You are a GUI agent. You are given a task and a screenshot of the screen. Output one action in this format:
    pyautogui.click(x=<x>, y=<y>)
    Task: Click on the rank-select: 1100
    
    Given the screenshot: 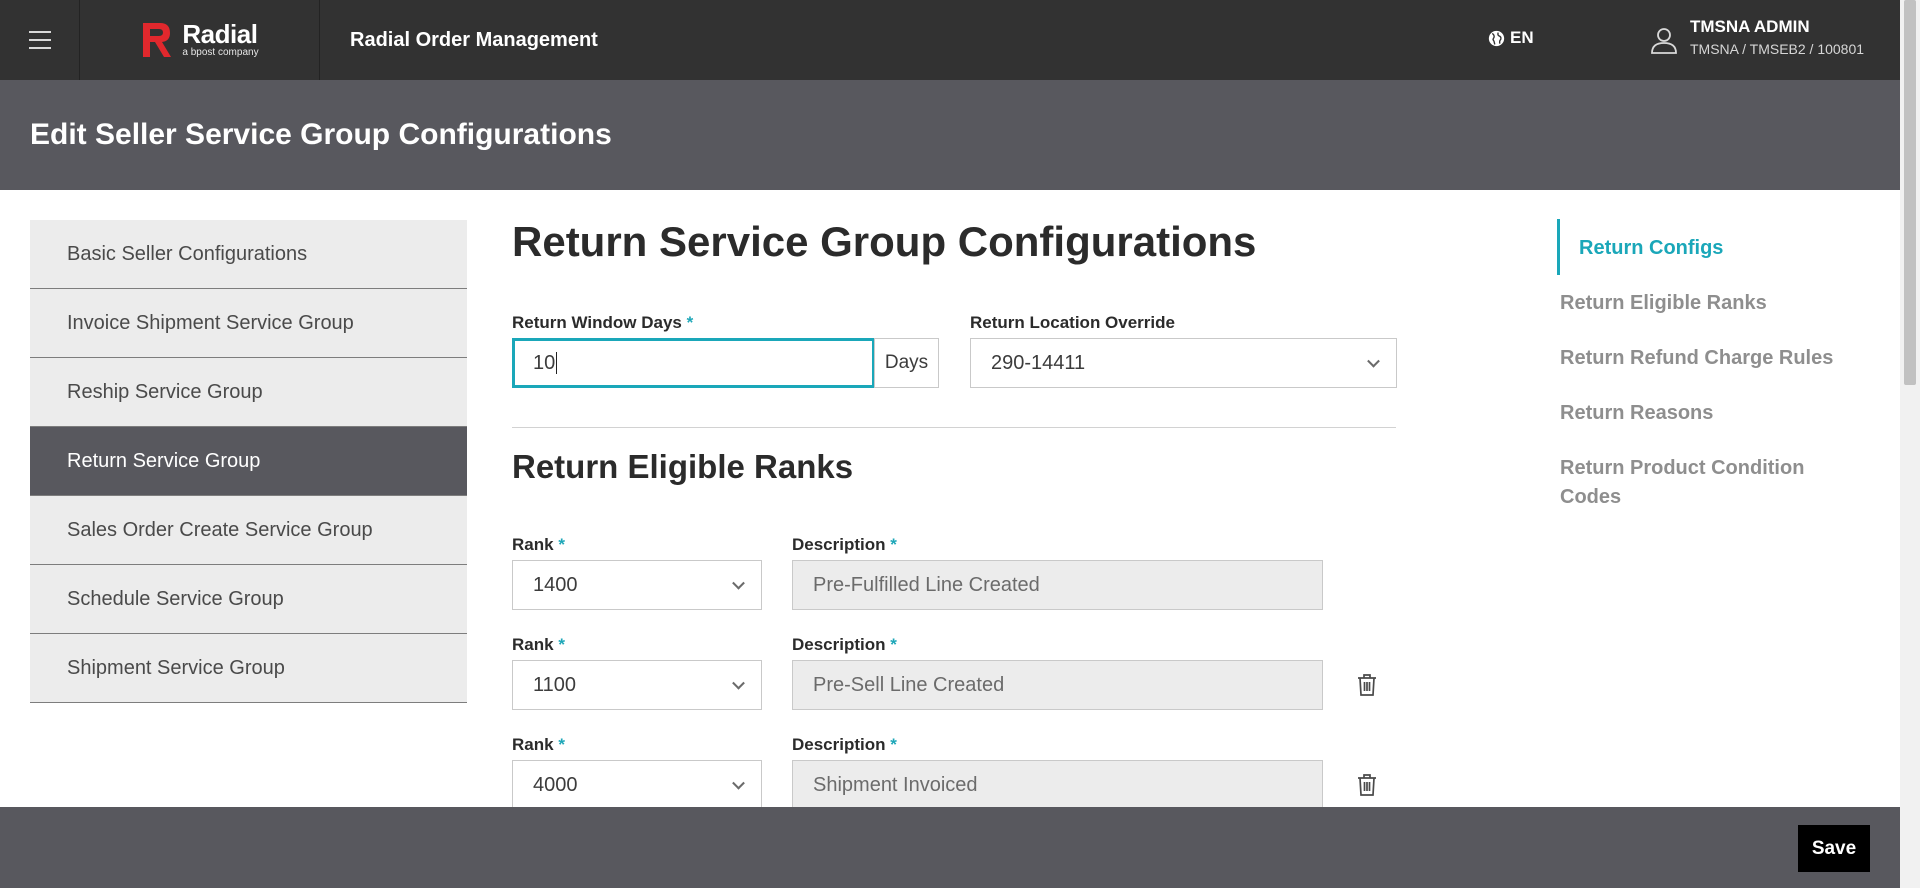 What is the action you would take?
    pyautogui.click(x=637, y=685)
    